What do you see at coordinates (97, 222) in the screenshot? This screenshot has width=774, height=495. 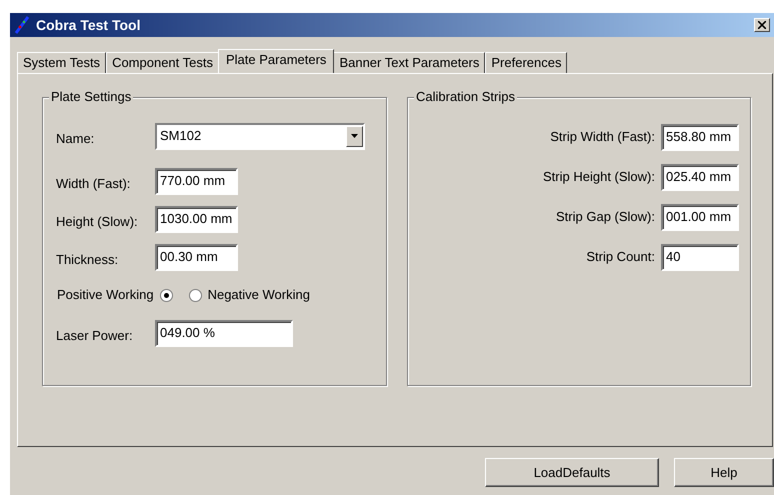 I see `field-label: Height (Slow):` at bounding box center [97, 222].